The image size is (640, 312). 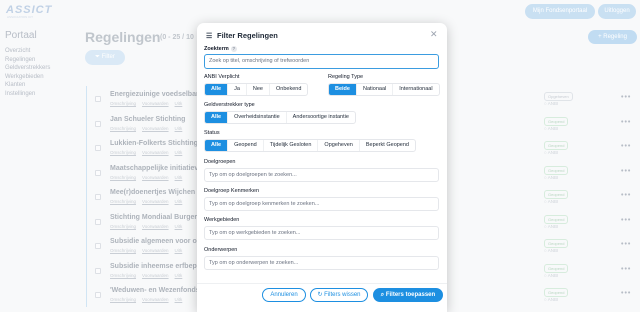 I want to click on apply-filters-button: ⌕ Filters toepassen, so click(x=408, y=295).